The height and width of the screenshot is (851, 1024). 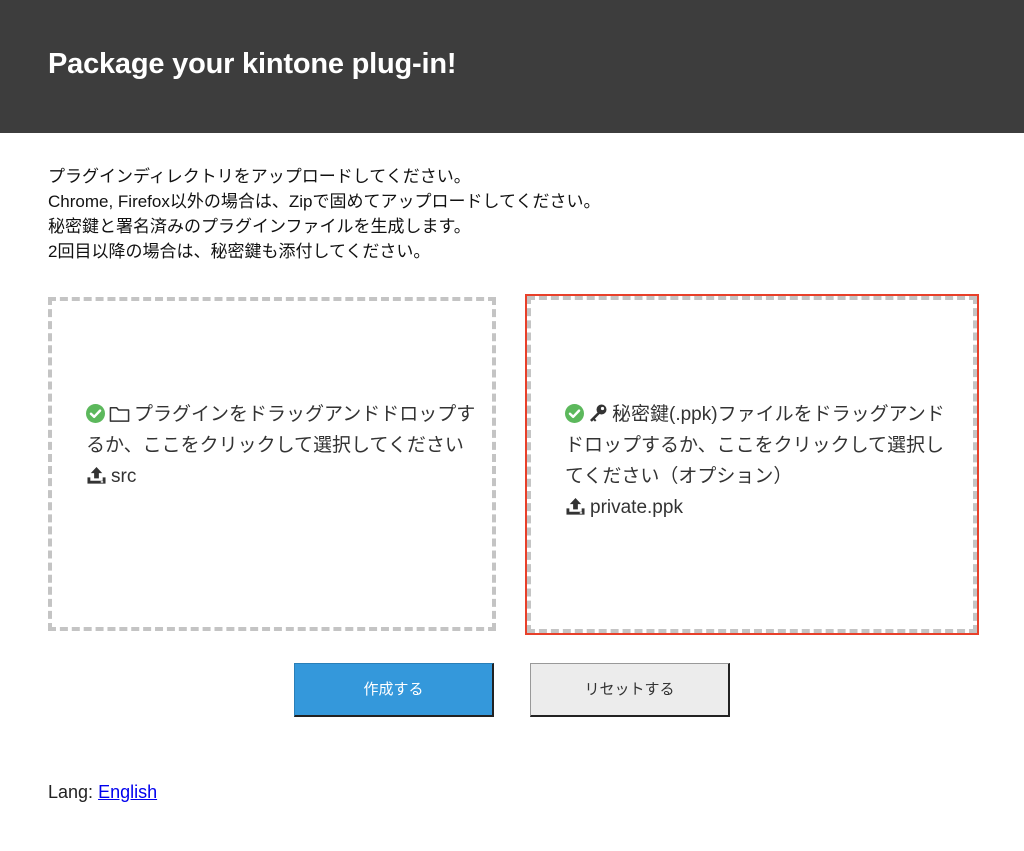 I want to click on page-title: Package your kintone plug-in!, so click(x=252, y=64).